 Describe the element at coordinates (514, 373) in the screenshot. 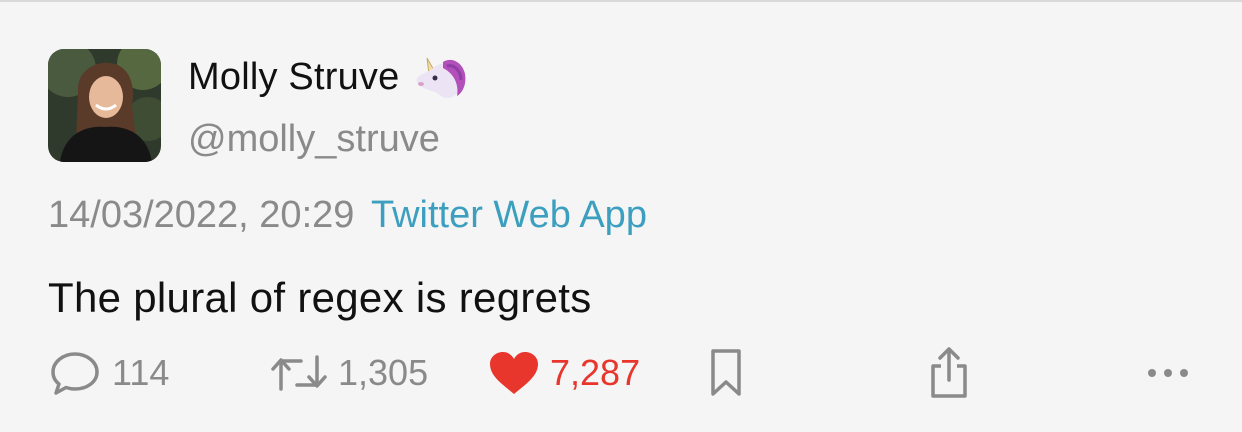

I see `heart-icon` at that location.